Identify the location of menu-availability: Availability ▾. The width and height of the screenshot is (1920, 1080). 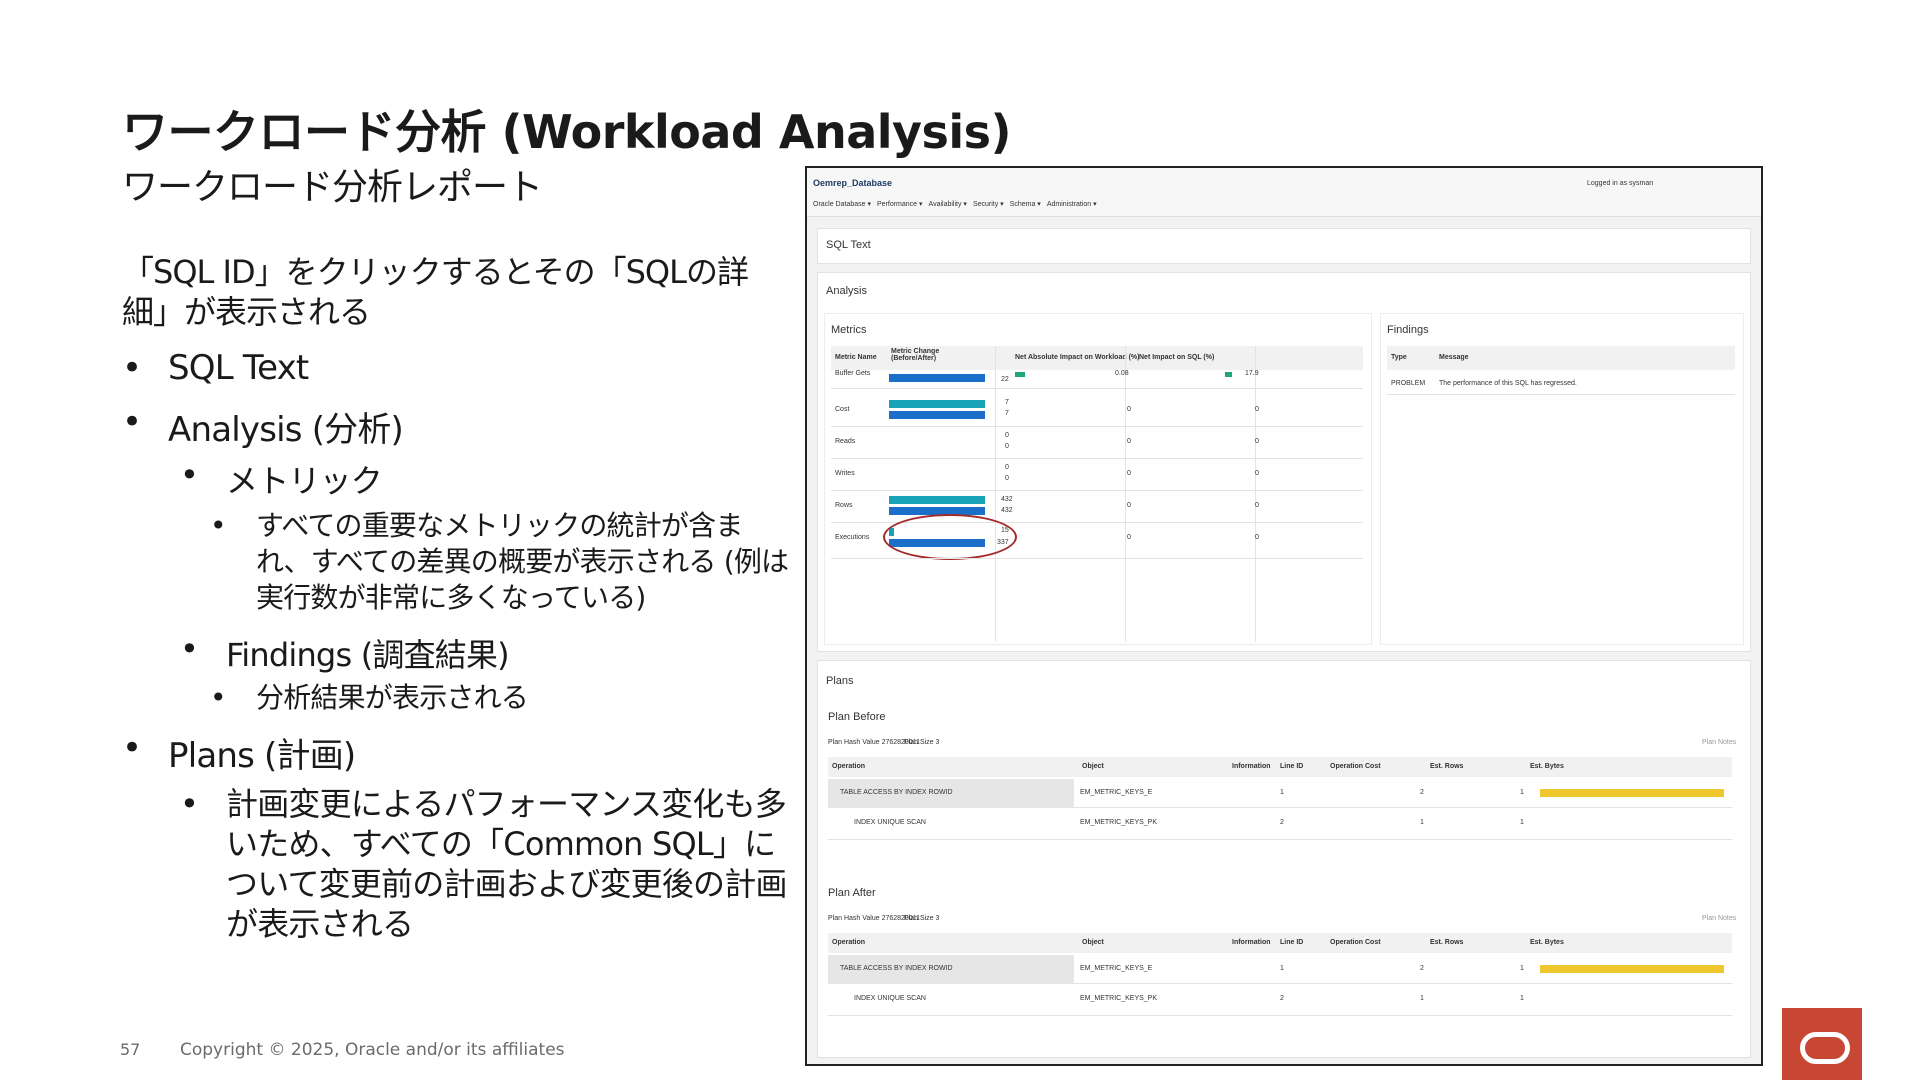
(948, 204).